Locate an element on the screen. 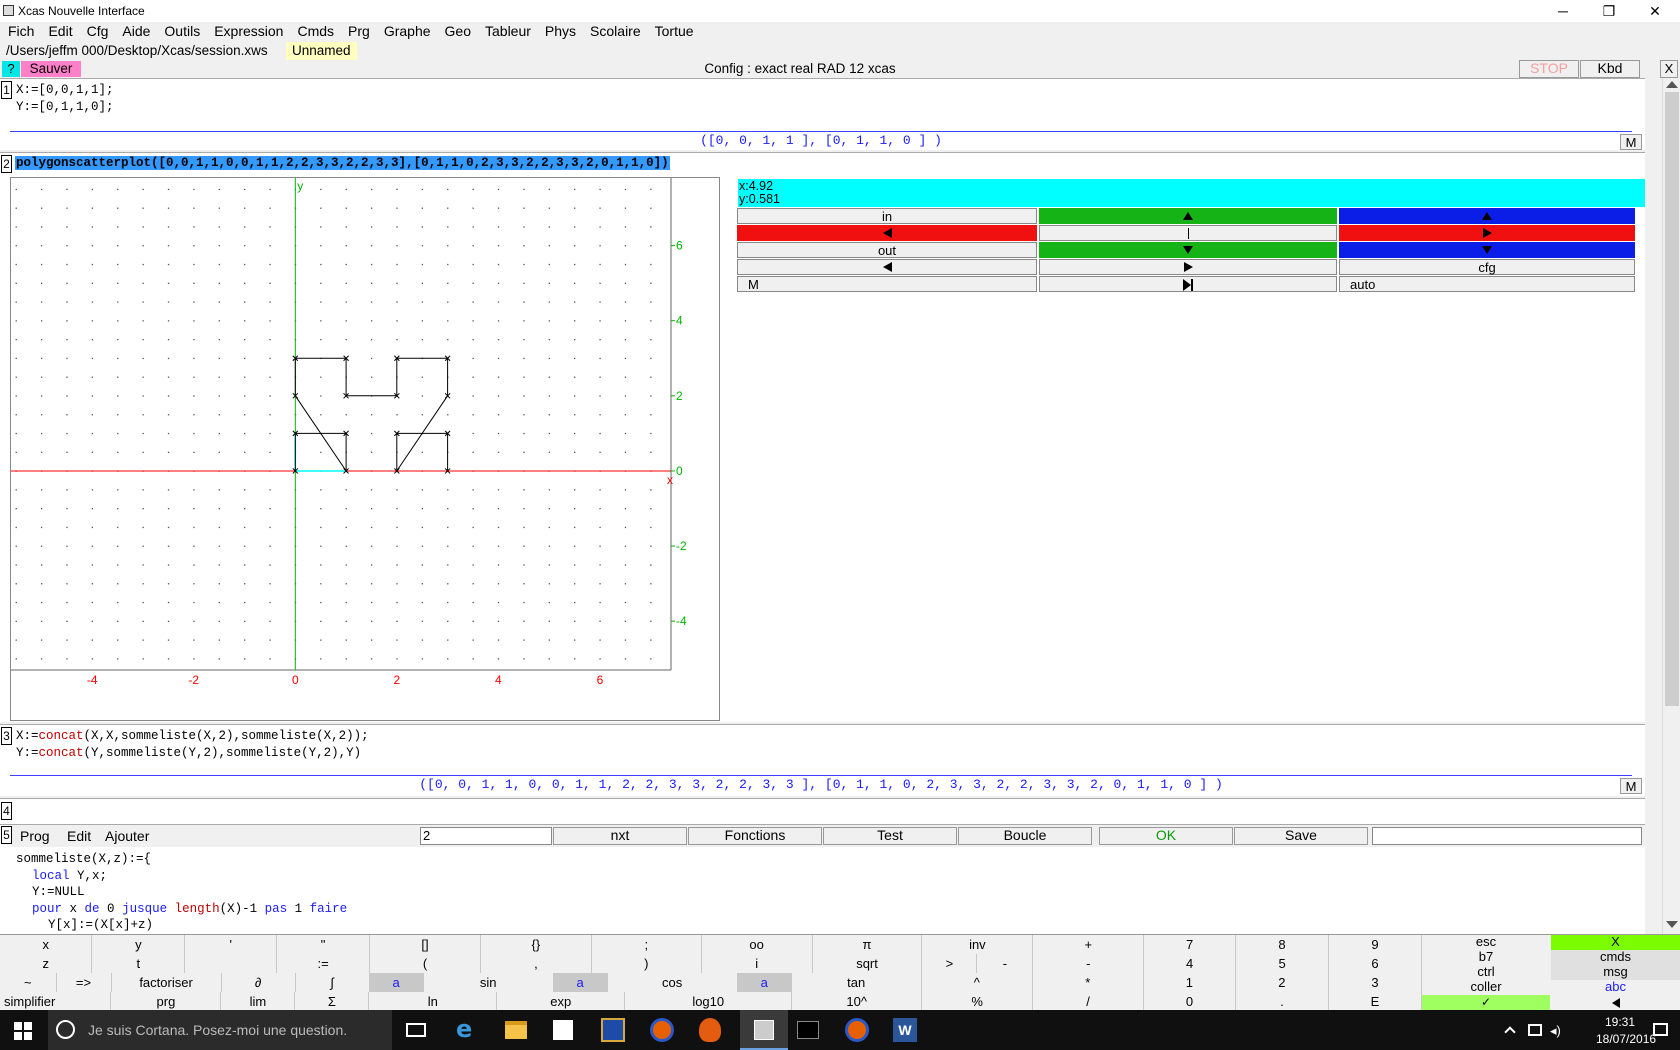 Image resolution: width=1680 pixels, height=1050 pixels. key-ctrl: ctrl is located at coordinates (1486, 972).